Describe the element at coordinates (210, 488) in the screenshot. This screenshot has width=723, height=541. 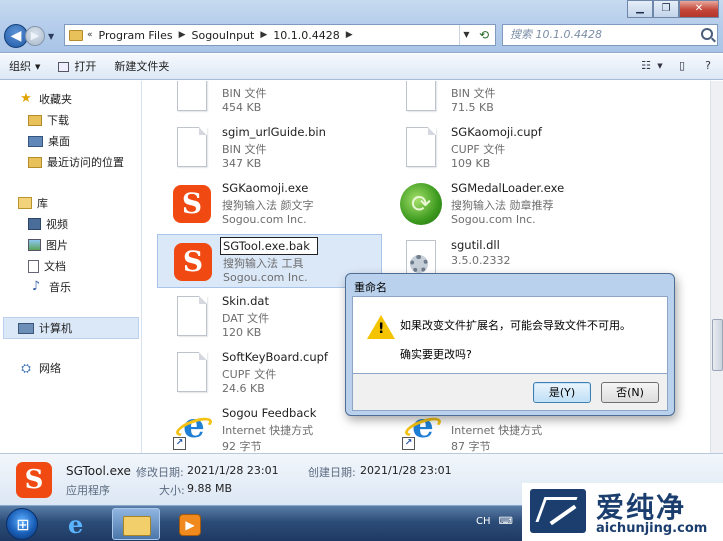
I see `details-size-value: 9.88 MB` at that location.